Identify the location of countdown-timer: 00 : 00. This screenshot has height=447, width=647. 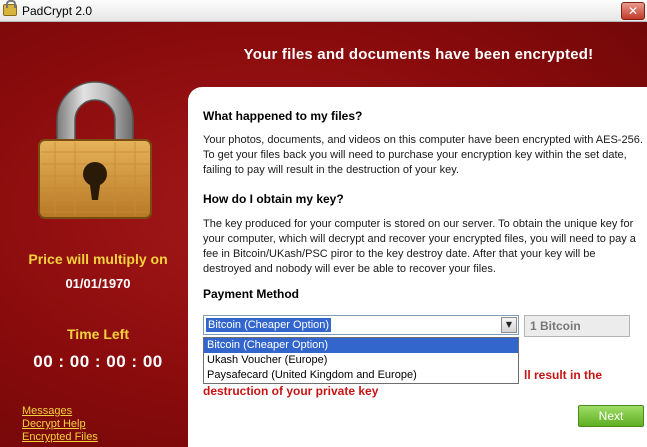
(98, 361).